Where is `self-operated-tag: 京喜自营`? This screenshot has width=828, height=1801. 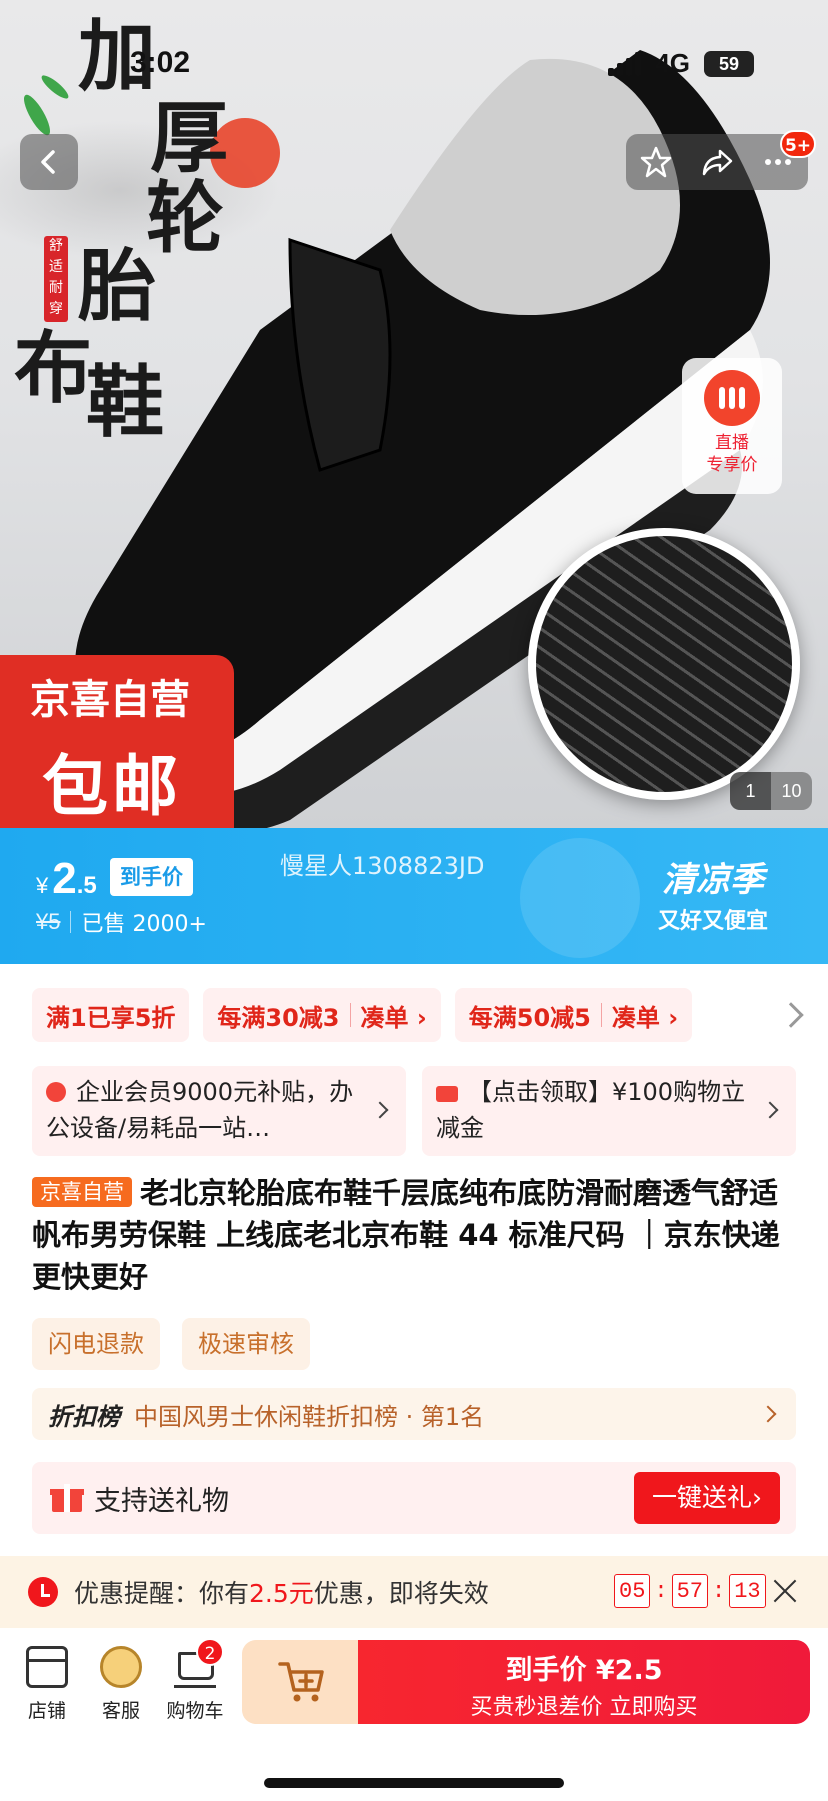
self-operated-tag: 京喜自营 is located at coordinates (82, 1192).